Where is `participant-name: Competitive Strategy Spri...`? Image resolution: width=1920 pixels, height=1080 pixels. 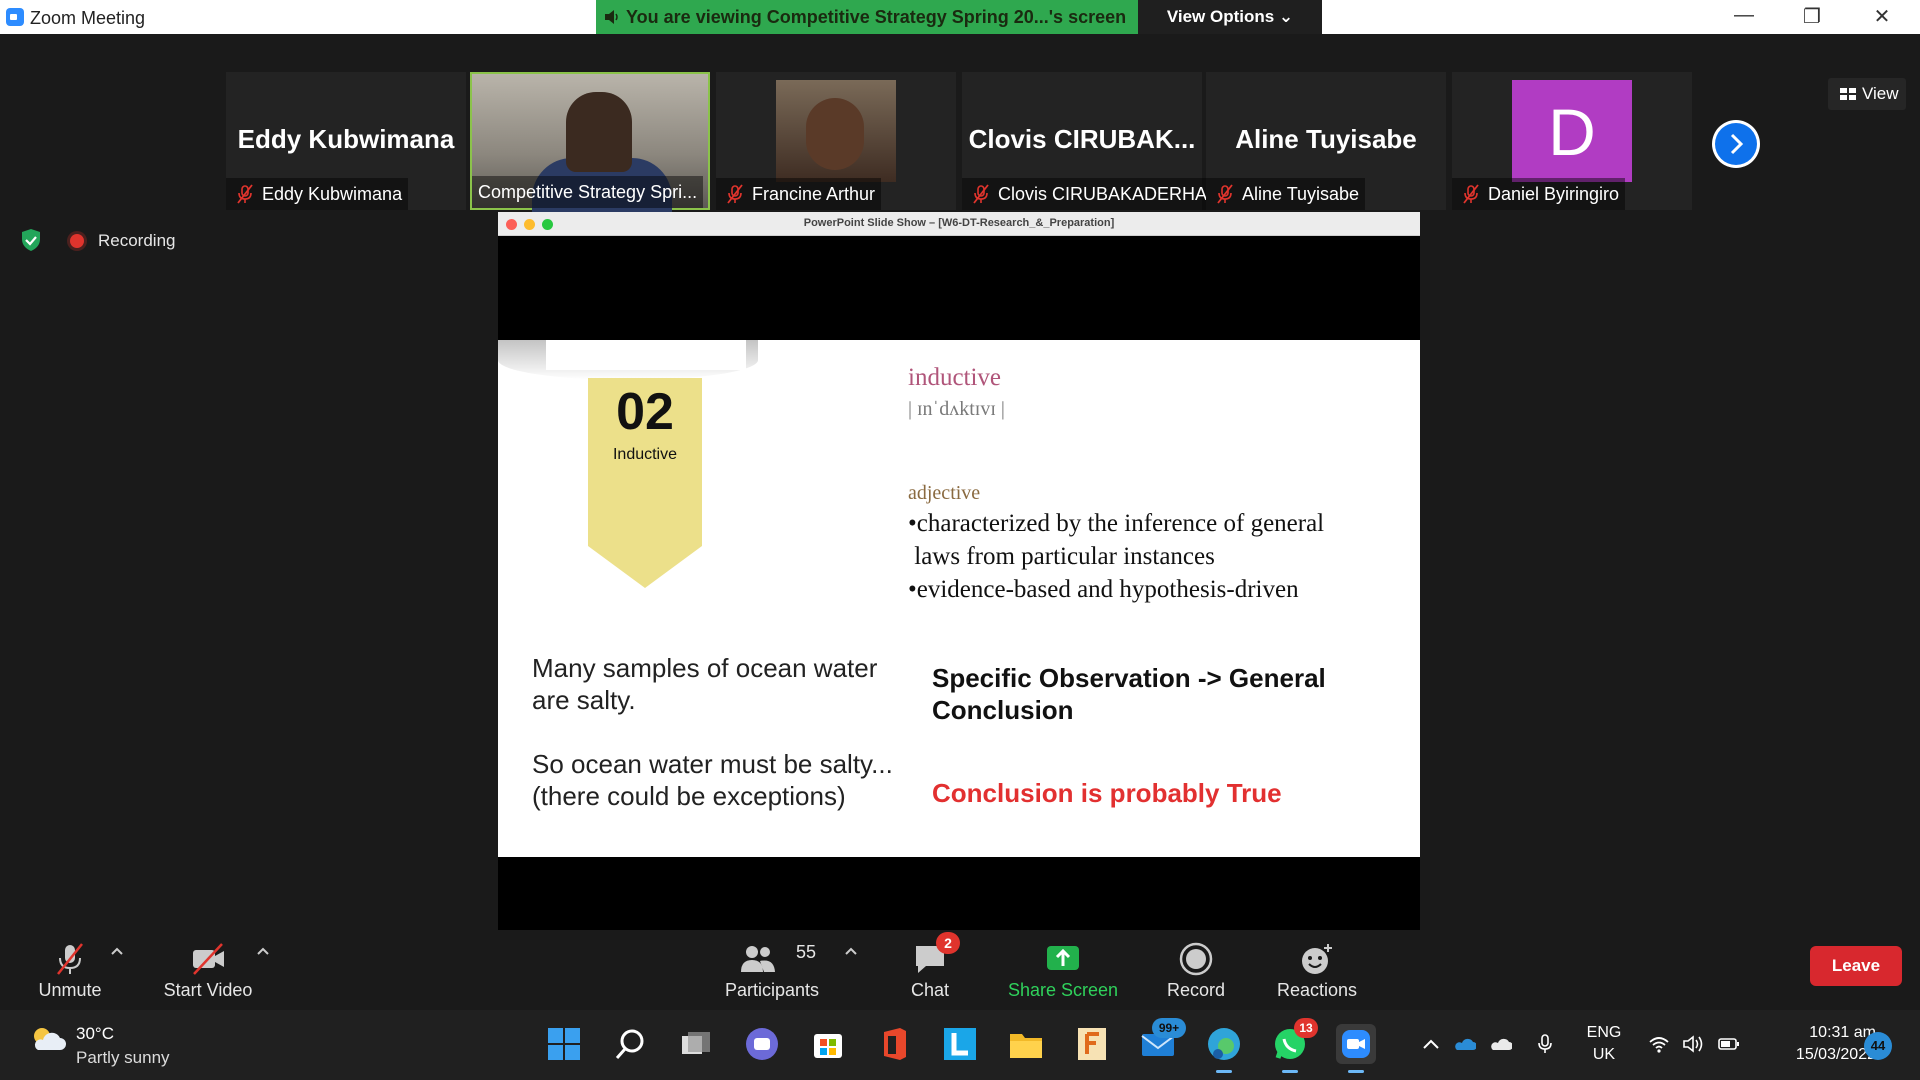
participant-name: Competitive Strategy Spri... is located at coordinates (588, 192).